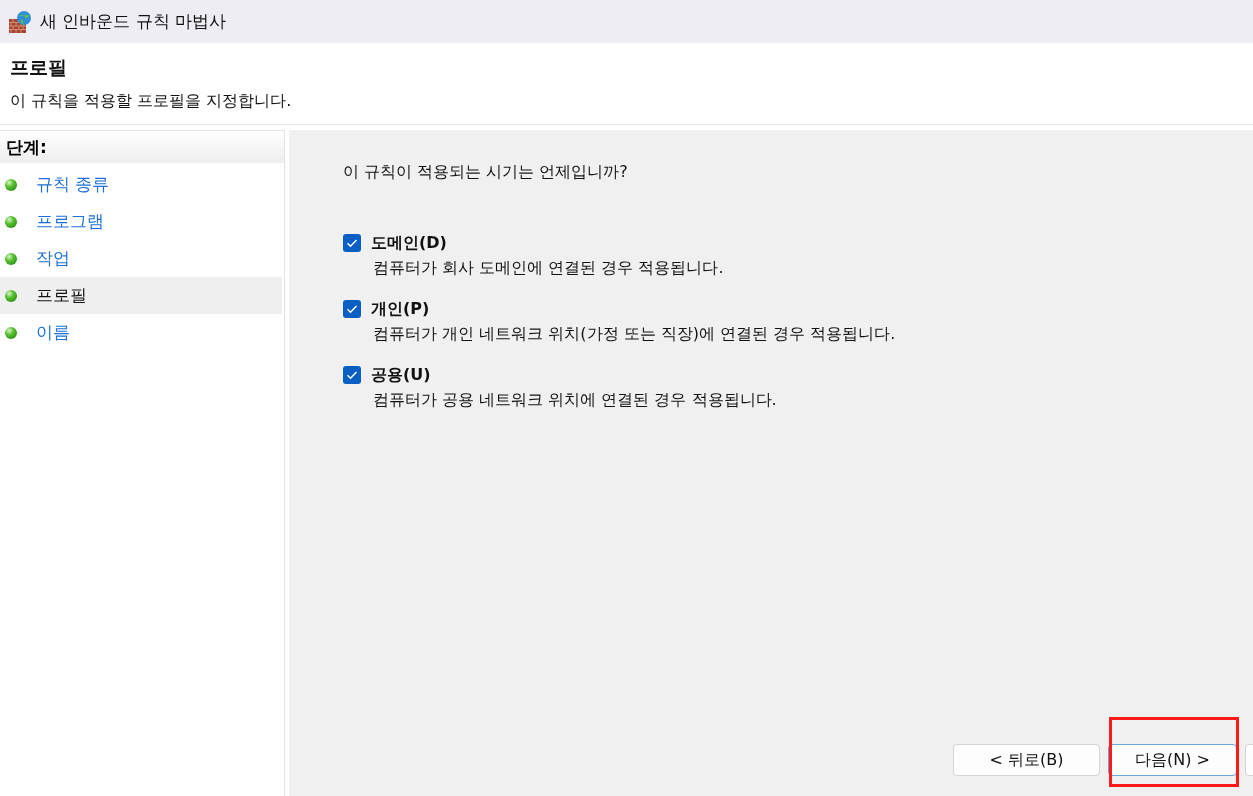  What do you see at coordinates (151, 101) in the screenshot?
I see `page-subtitle: 이 규칙을 적용할 프로필을 지정합니다.` at bounding box center [151, 101].